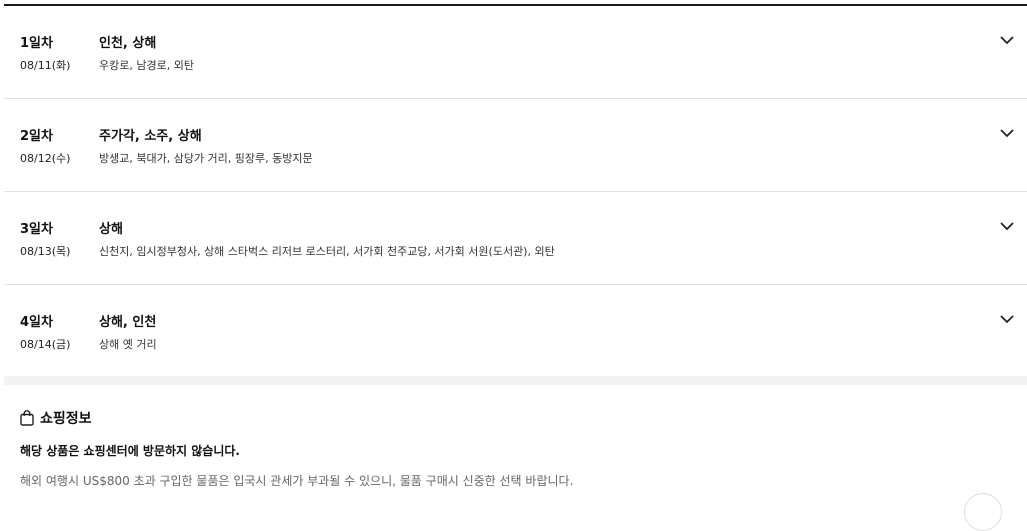  Describe the element at coordinates (130, 451) in the screenshot. I see `shopping-notice: 해당 상품은 쇼핑센터에 방문하지 않습니다.` at that location.